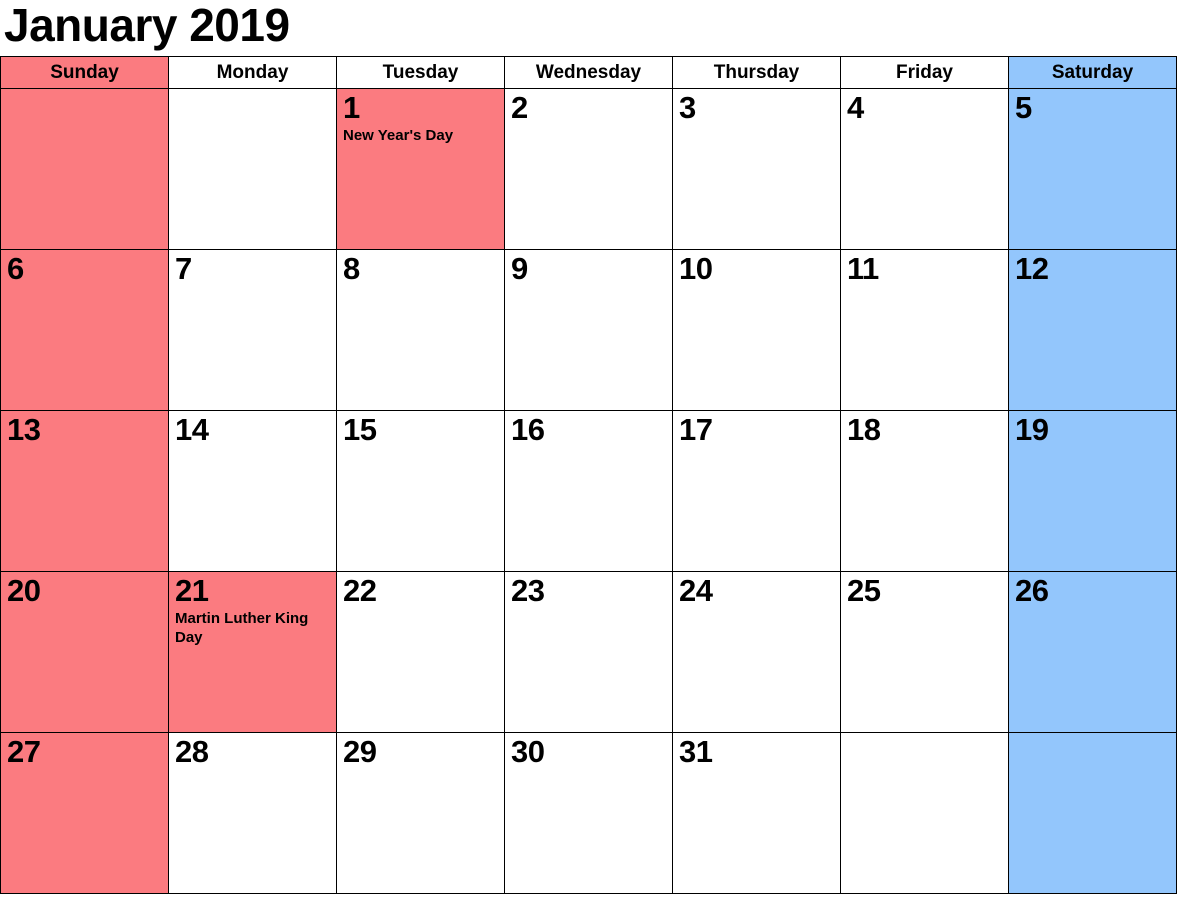  Describe the element at coordinates (252, 330) in the screenshot. I see `day-cell: 7` at that location.